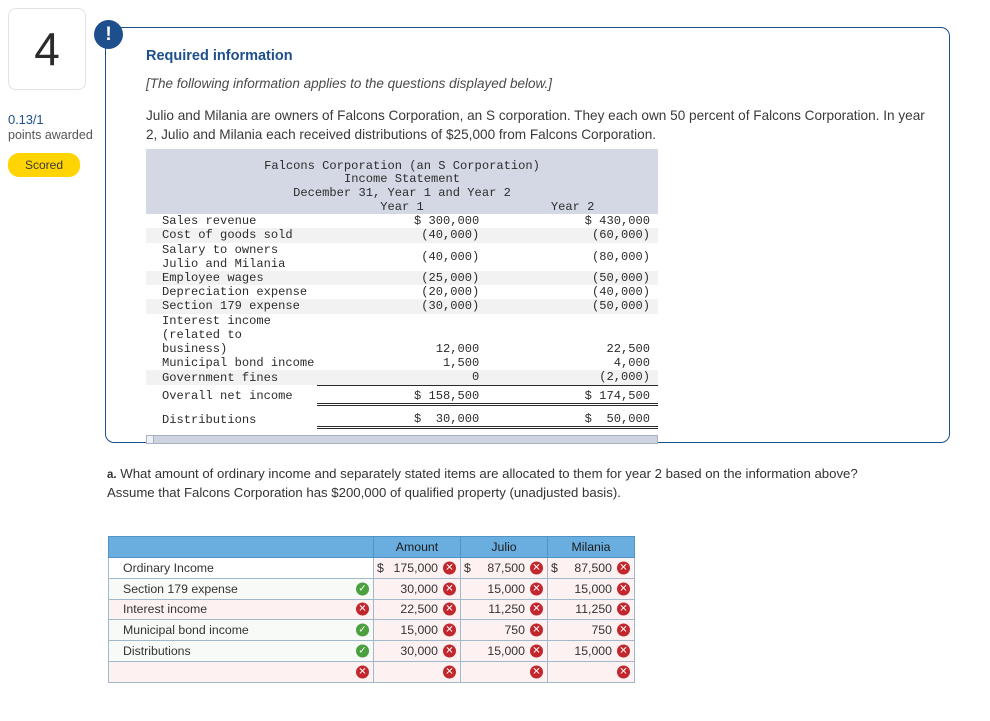 Image resolution: width=990 pixels, height=721 pixels. Describe the element at coordinates (402, 193) in the screenshot. I see `statement-title-line3: December 31, Year 1 and Year 2` at that location.